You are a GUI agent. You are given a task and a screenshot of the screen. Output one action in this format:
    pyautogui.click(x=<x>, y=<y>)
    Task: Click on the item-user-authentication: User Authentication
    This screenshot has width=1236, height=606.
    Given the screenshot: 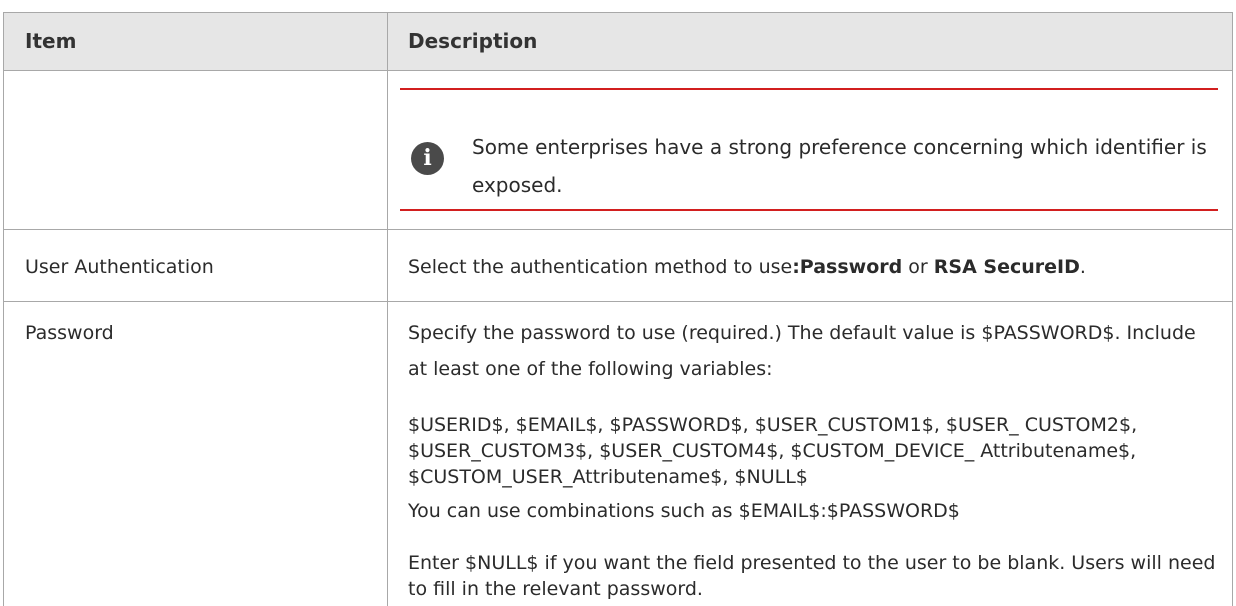 What is the action you would take?
    pyautogui.click(x=119, y=267)
    